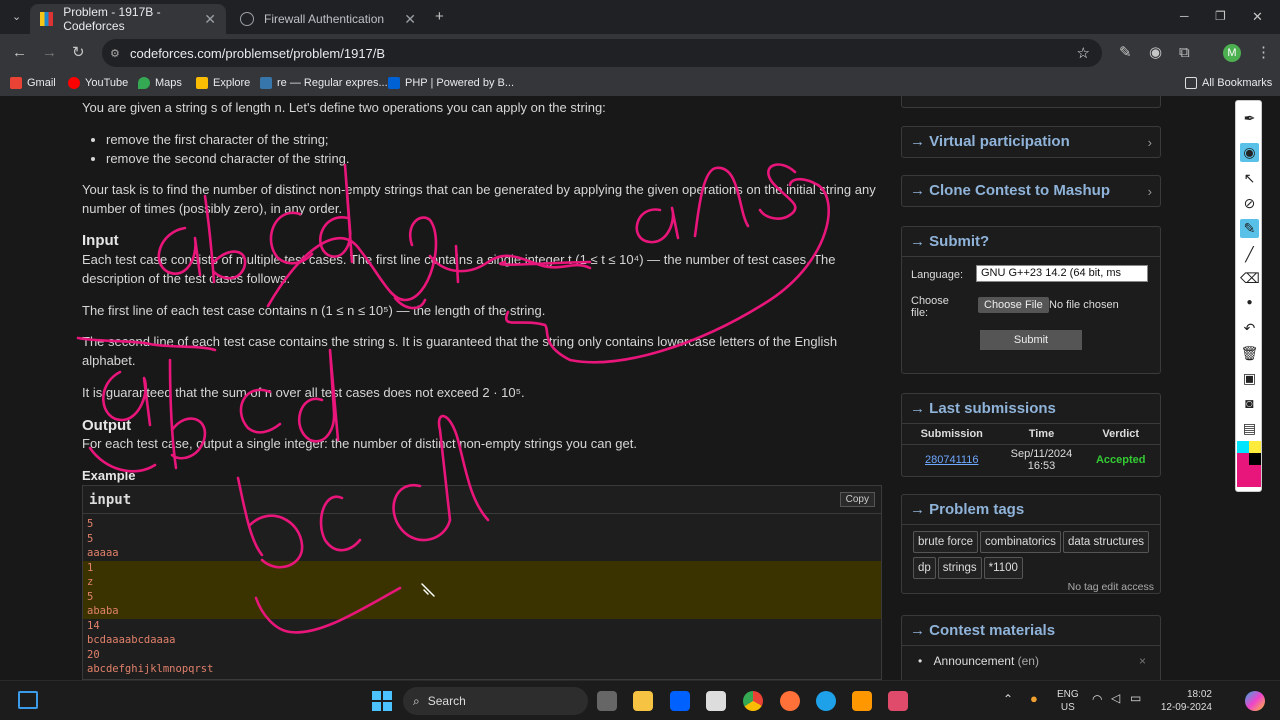 This screenshot has width=1280, height=720. What do you see at coordinates (223, 83) in the screenshot?
I see `bookmark-explore: Explore` at bounding box center [223, 83].